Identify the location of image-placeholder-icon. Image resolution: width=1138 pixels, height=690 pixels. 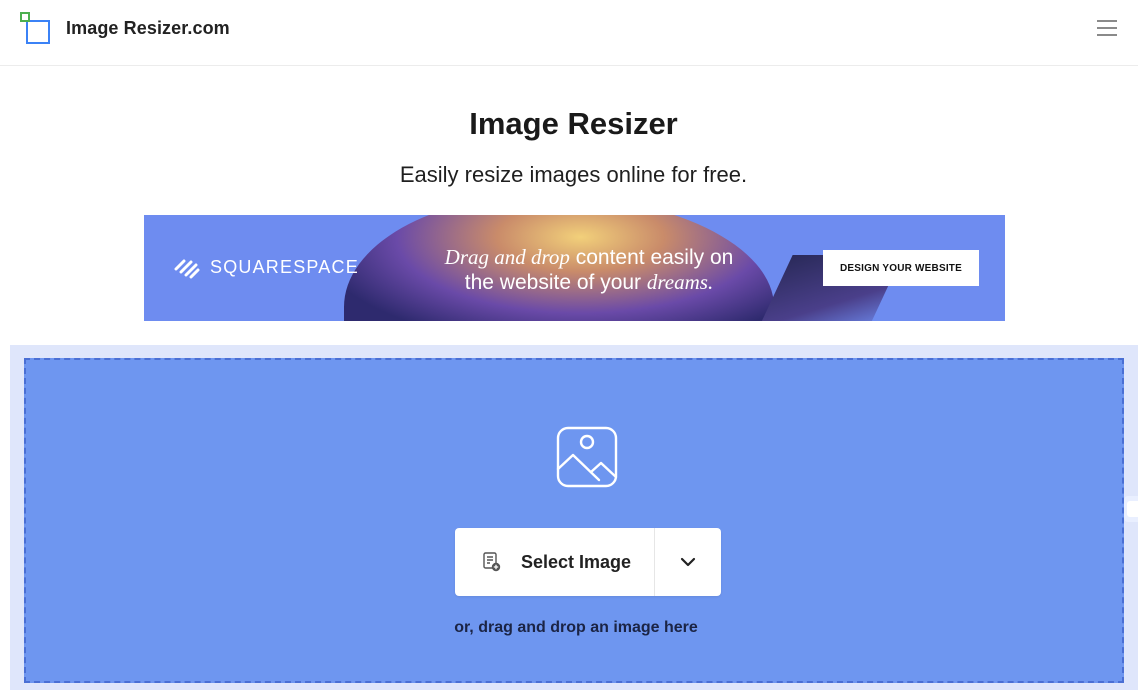
(587, 457).